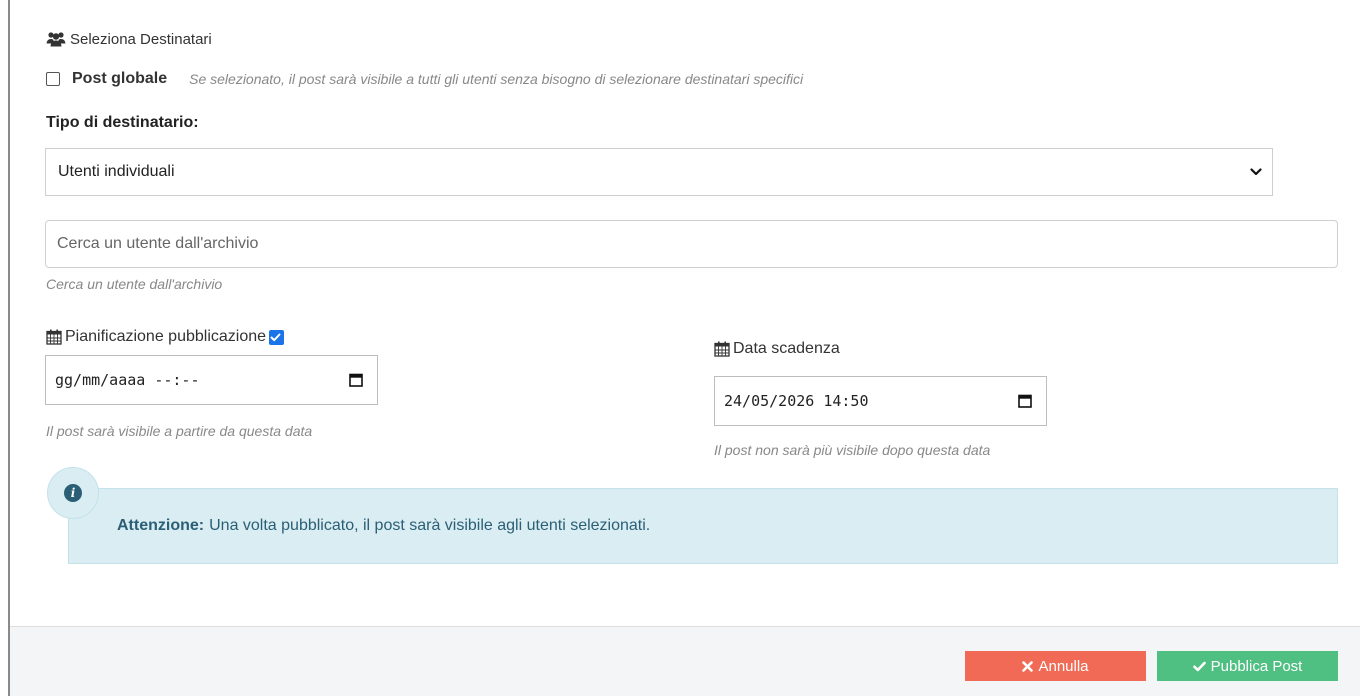 This screenshot has width=1360, height=696. Describe the element at coordinates (56, 39) in the screenshot. I see `users-icon` at that location.